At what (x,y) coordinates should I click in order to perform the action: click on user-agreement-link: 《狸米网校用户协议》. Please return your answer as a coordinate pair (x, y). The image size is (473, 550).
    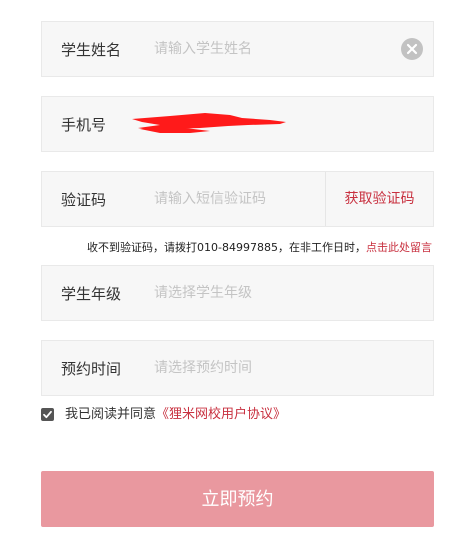
    Looking at the image, I should click on (221, 414).